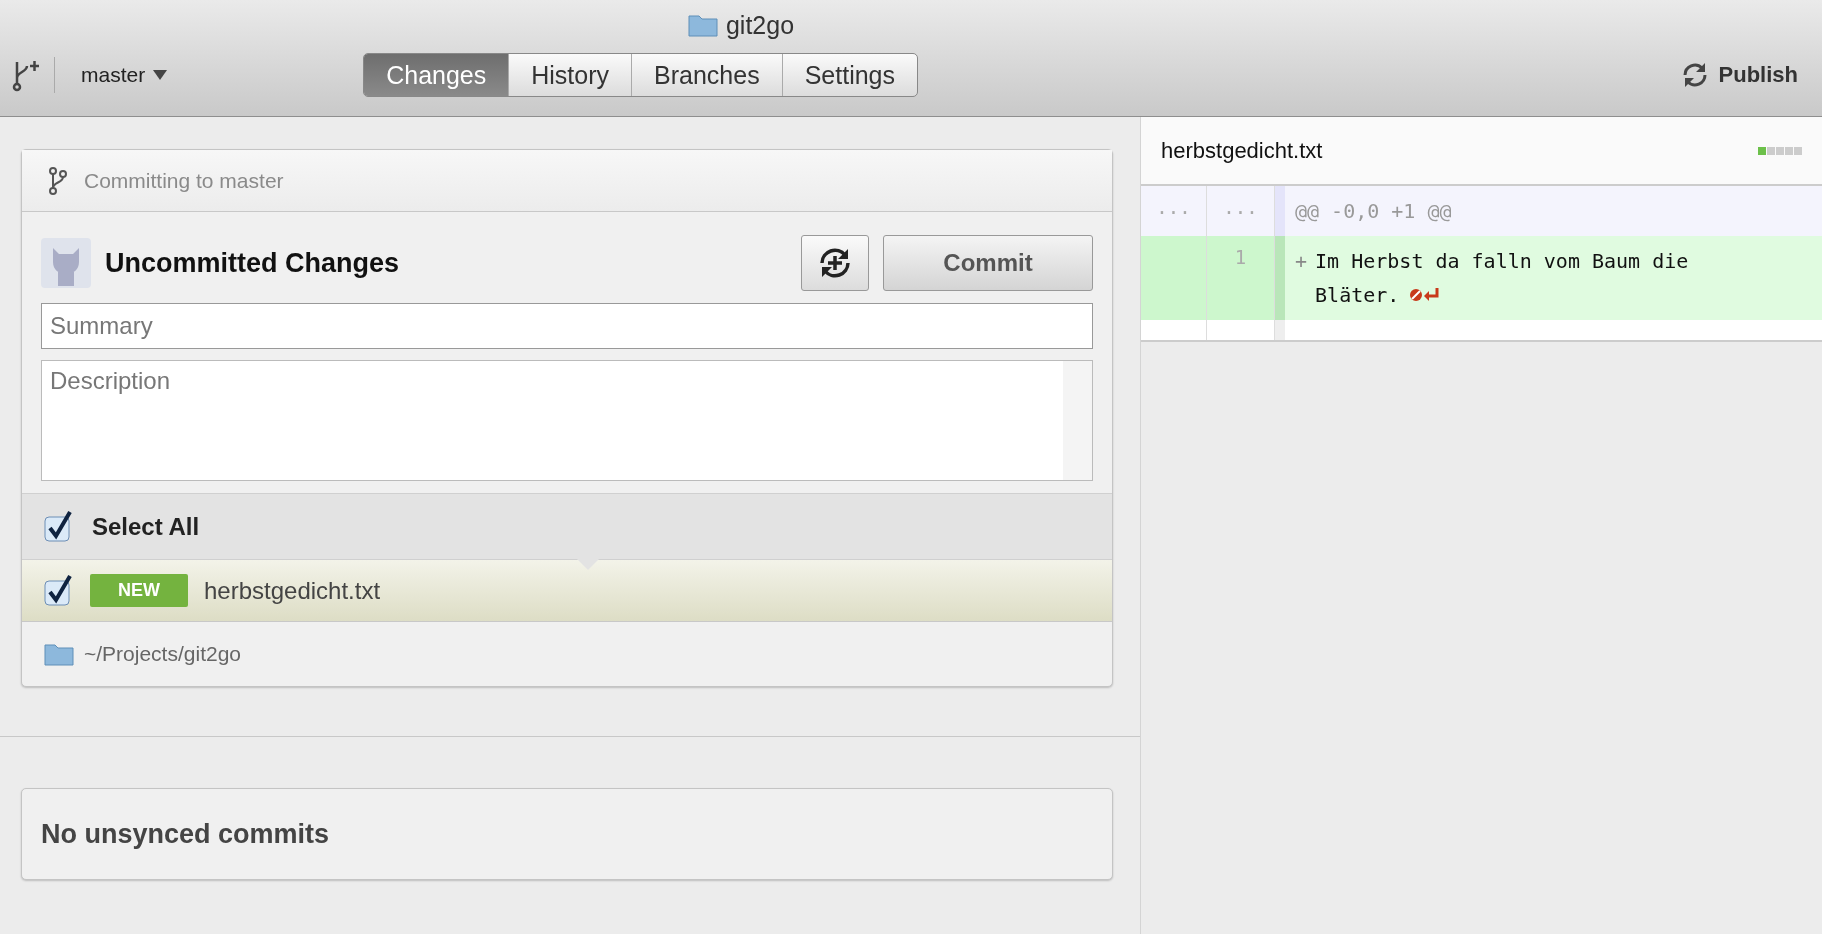 Image resolution: width=1822 pixels, height=934 pixels. Describe the element at coordinates (160, 75) in the screenshot. I see `caret-icon` at that location.